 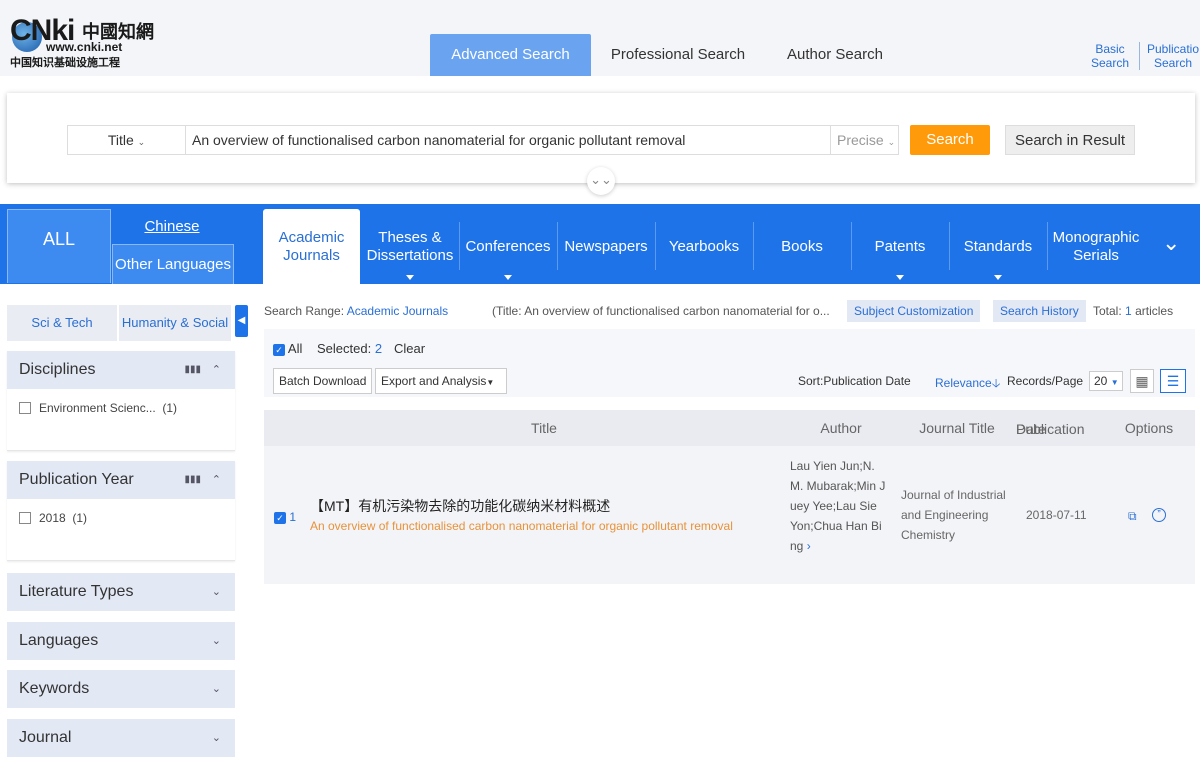 I want to click on result-title-cn: 【MT】有机污染物去除的功能化碳纳米材料概述, so click(x=460, y=506).